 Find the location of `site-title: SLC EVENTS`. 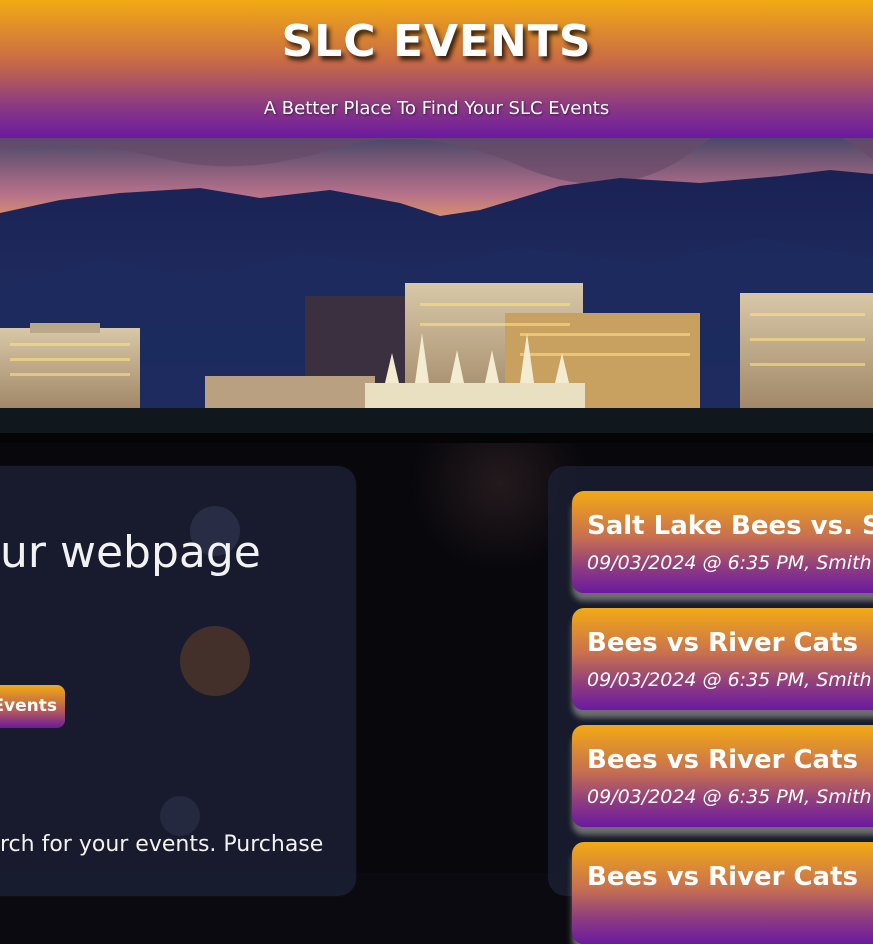

site-title: SLC EVENTS is located at coordinates (436, 41).